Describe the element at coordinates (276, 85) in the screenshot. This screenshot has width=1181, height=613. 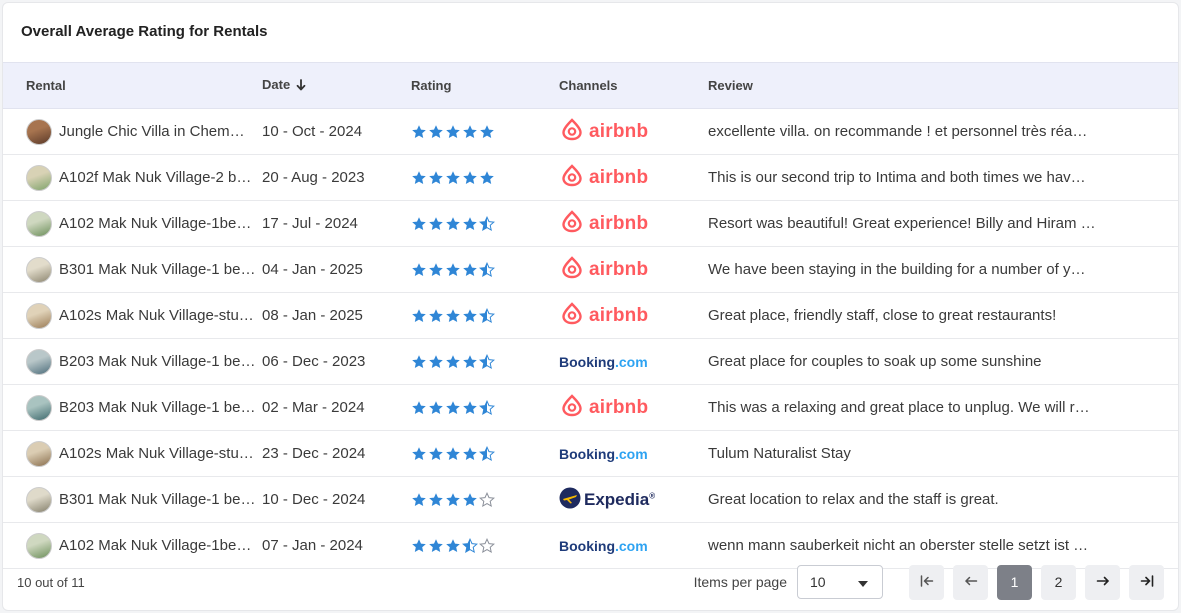
I see `column-header-date-label: Date` at that location.